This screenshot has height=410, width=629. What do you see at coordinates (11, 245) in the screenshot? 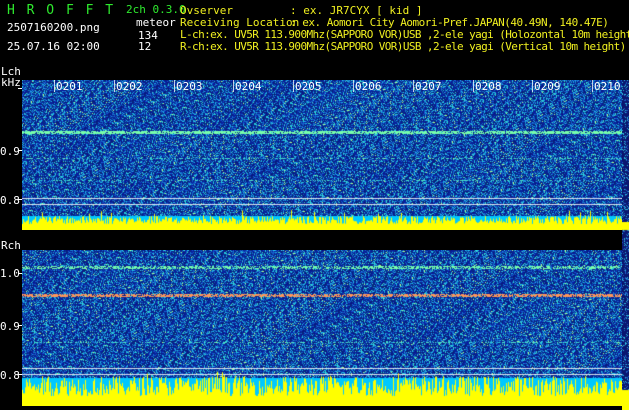
I see `rch-label: Rch` at bounding box center [11, 245].